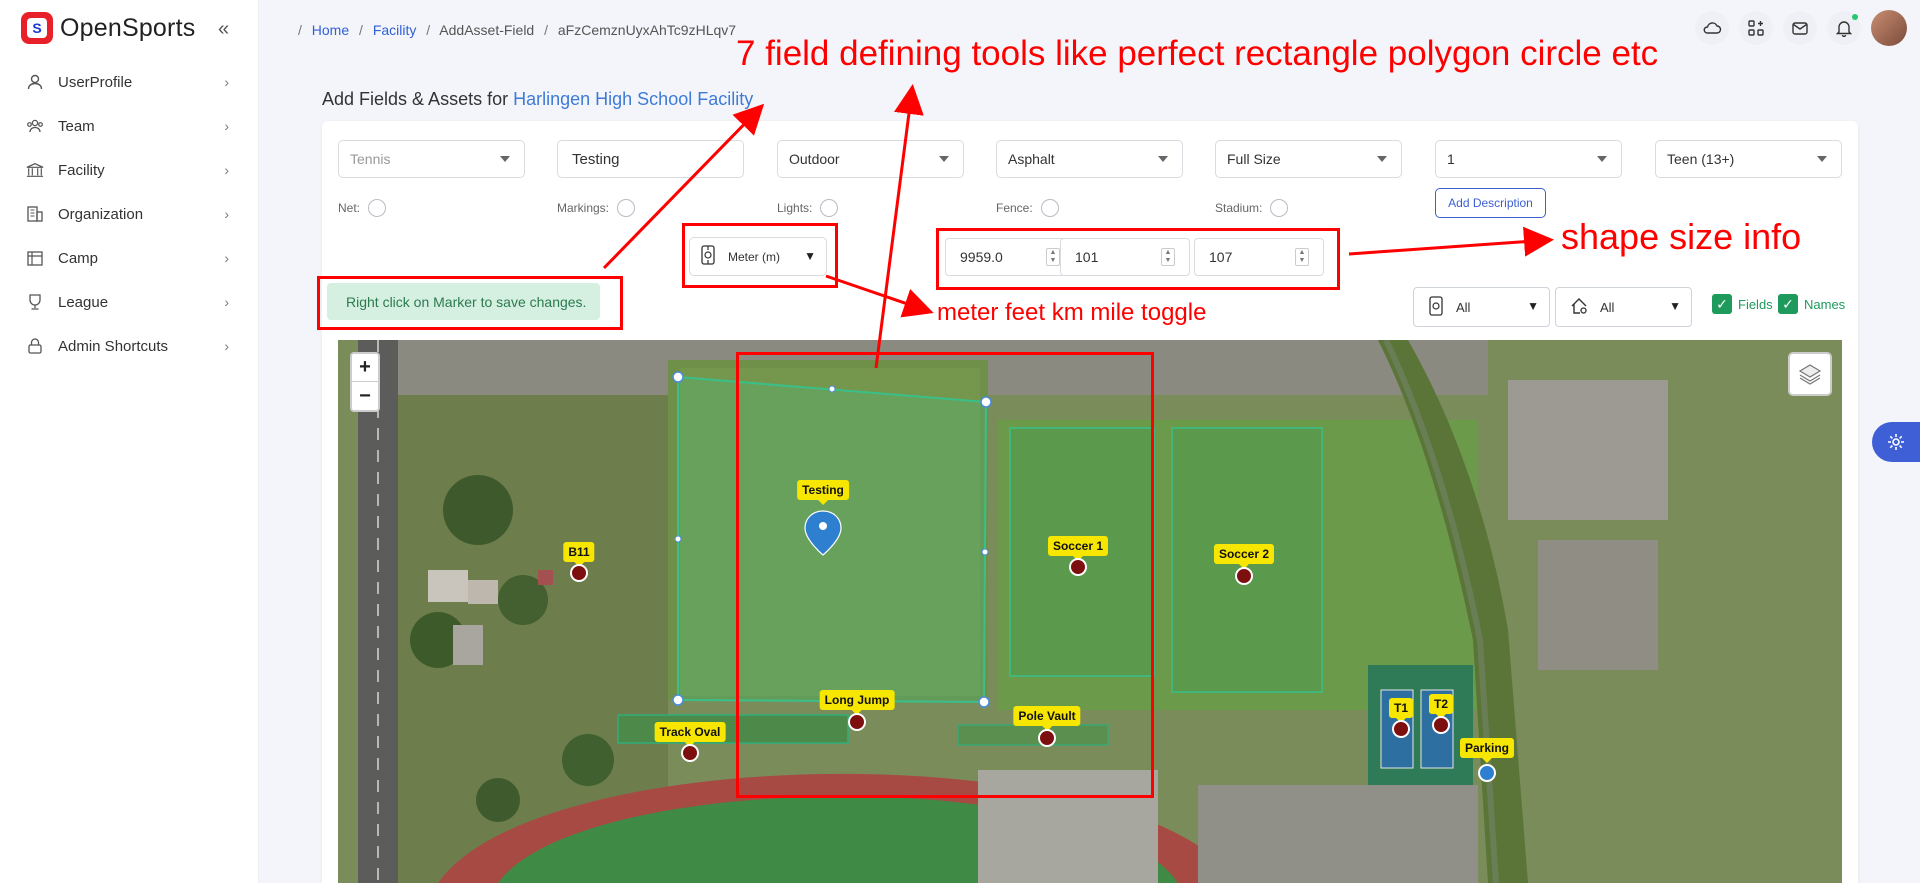 The height and width of the screenshot is (883, 1920). What do you see at coordinates (395, 30) in the screenshot?
I see `breadcrumb-facility: Facility` at bounding box center [395, 30].